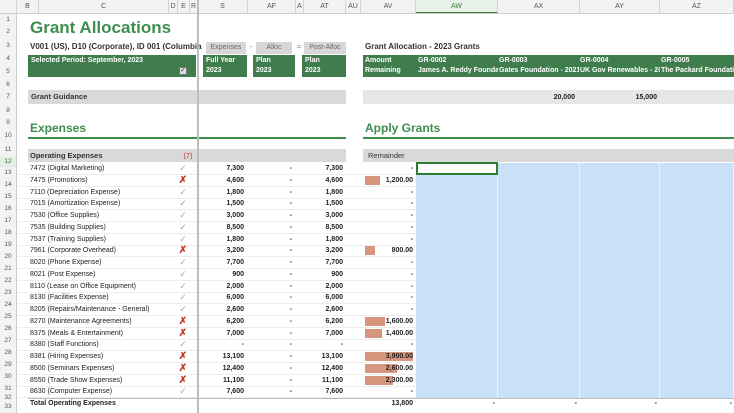 This screenshot has height=413, width=734. I want to click on grant-header-gr-0004: GR-0004 UK Gov Renewables - 2021, so click(620, 66).